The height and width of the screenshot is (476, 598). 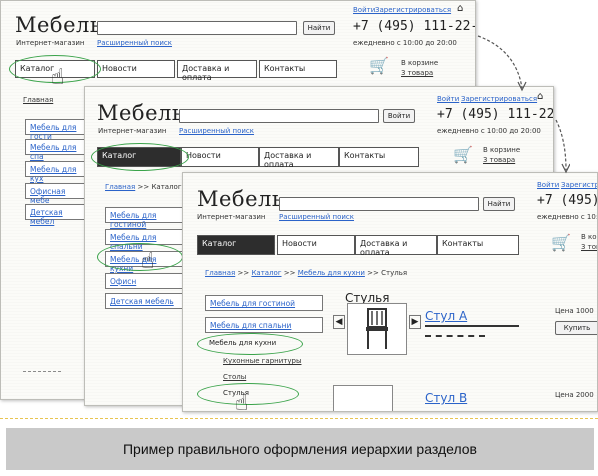 I want to click on sidebar-item-kitchen: Мебель для кух, so click(x=55, y=172).